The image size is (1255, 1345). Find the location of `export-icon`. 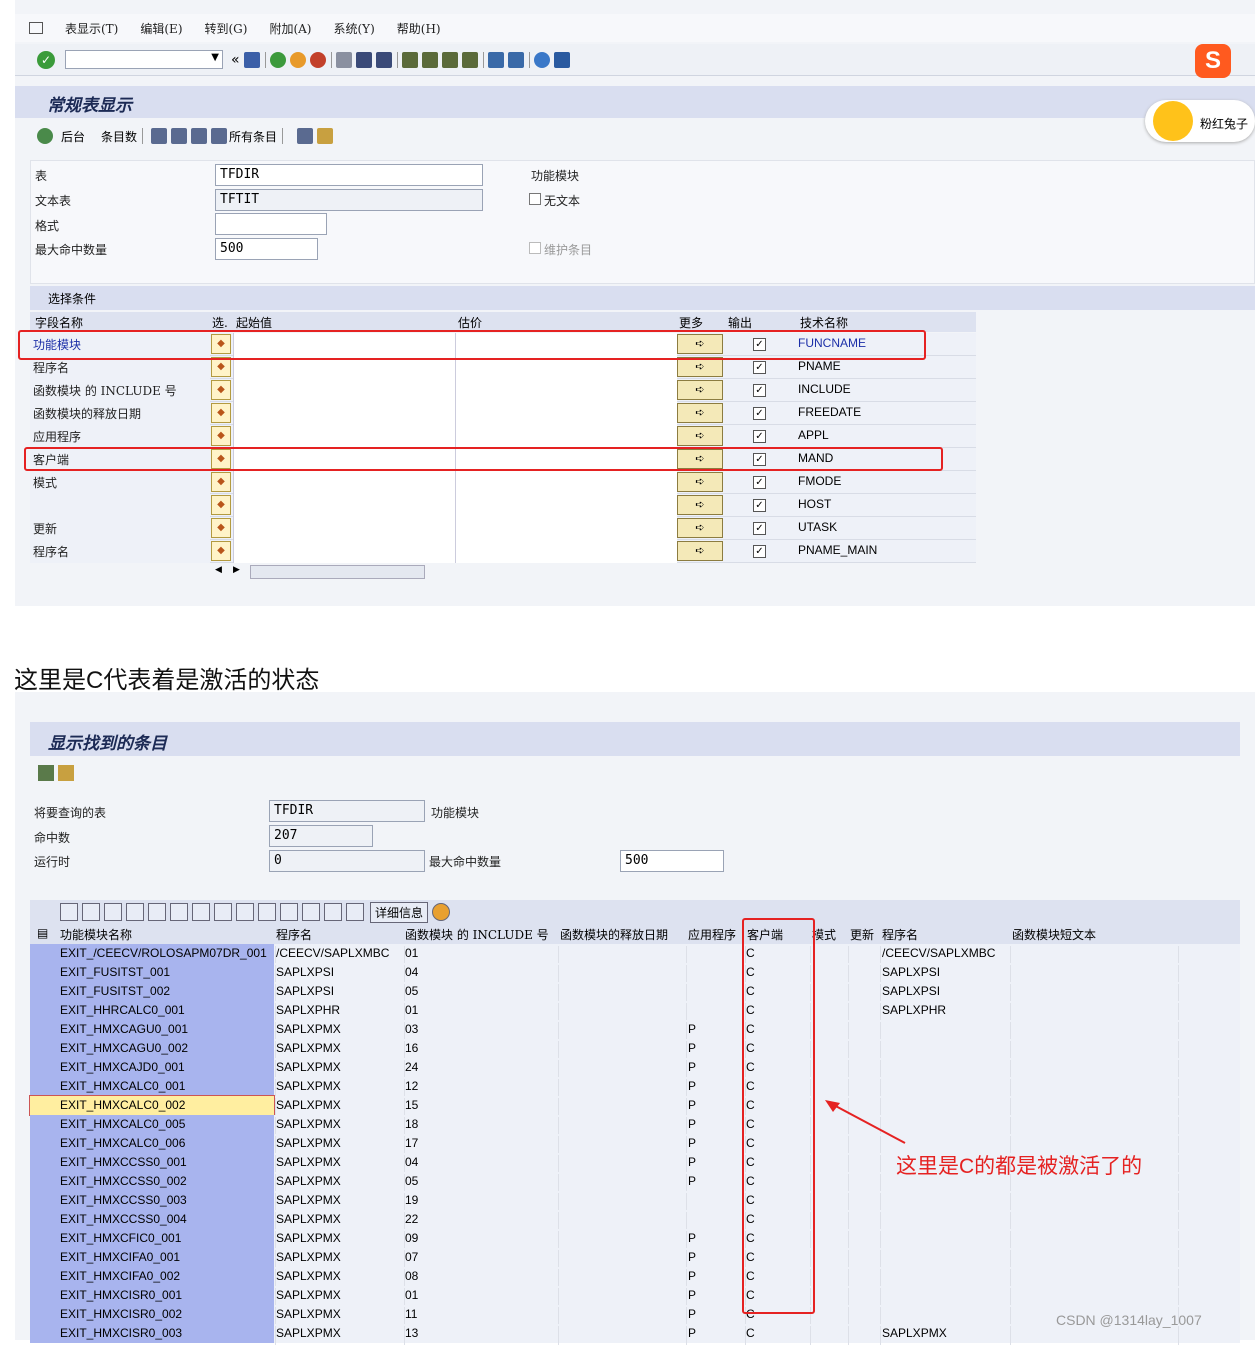

export-icon is located at coordinates (289, 912).